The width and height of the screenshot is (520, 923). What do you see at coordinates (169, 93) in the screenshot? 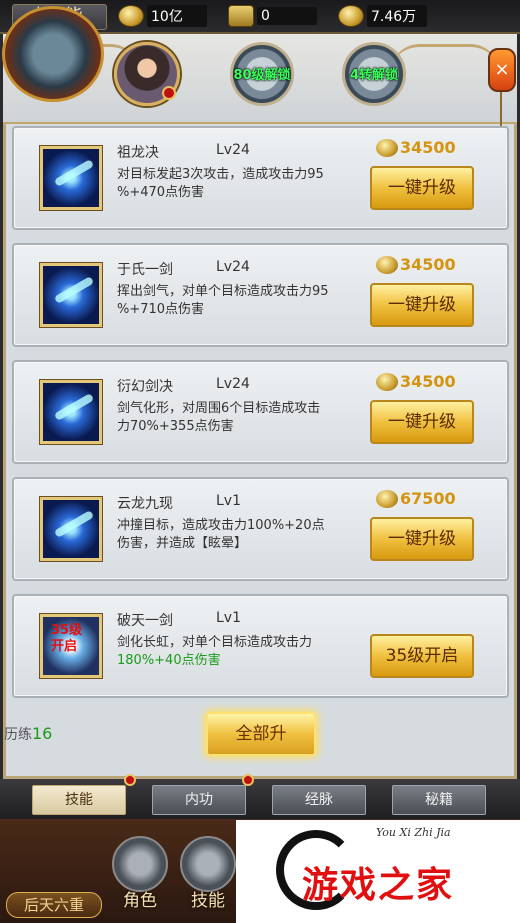
I see `hero-notification-dot` at bounding box center [169, 93].